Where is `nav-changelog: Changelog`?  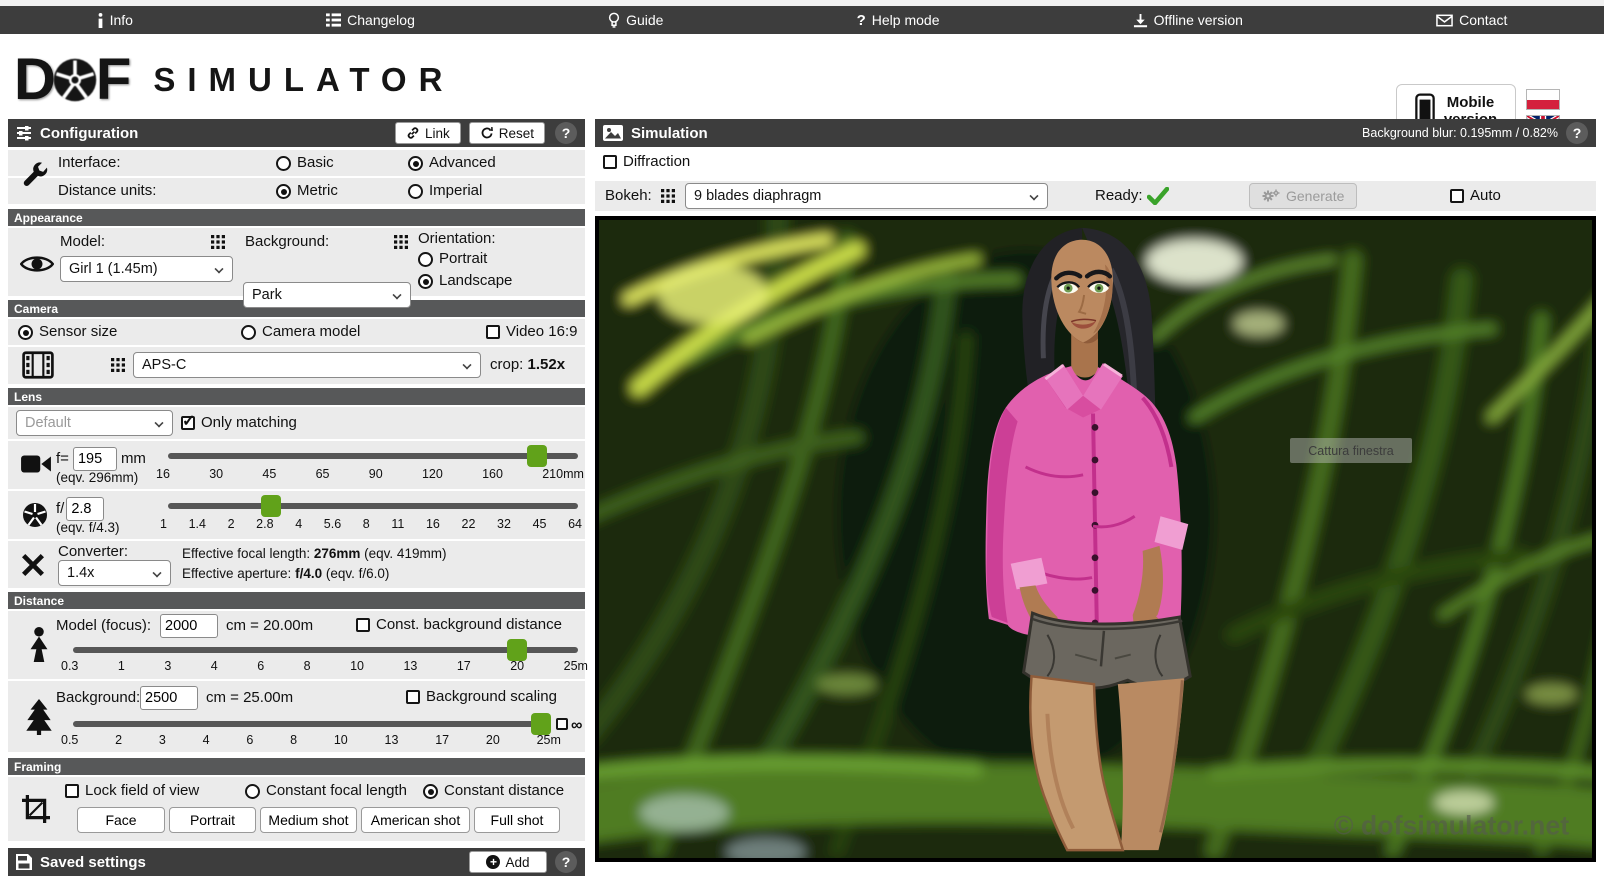
nav-changelog: Changelog is located at coordinates (370, 20).